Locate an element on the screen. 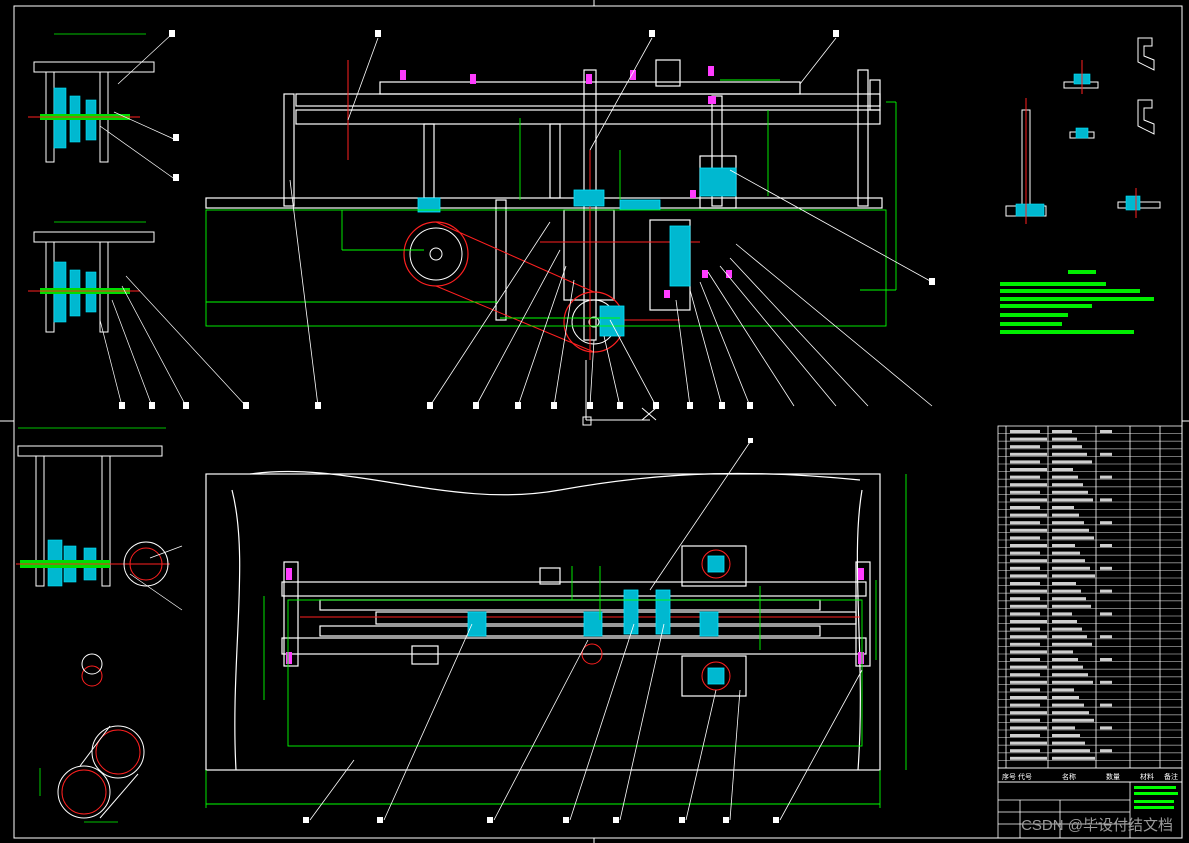 Image resolution: width=1189 pixels, height=843 pixels. watermark-text: CSDN @毕设付结文档 is located at coordinates (1097, 825).